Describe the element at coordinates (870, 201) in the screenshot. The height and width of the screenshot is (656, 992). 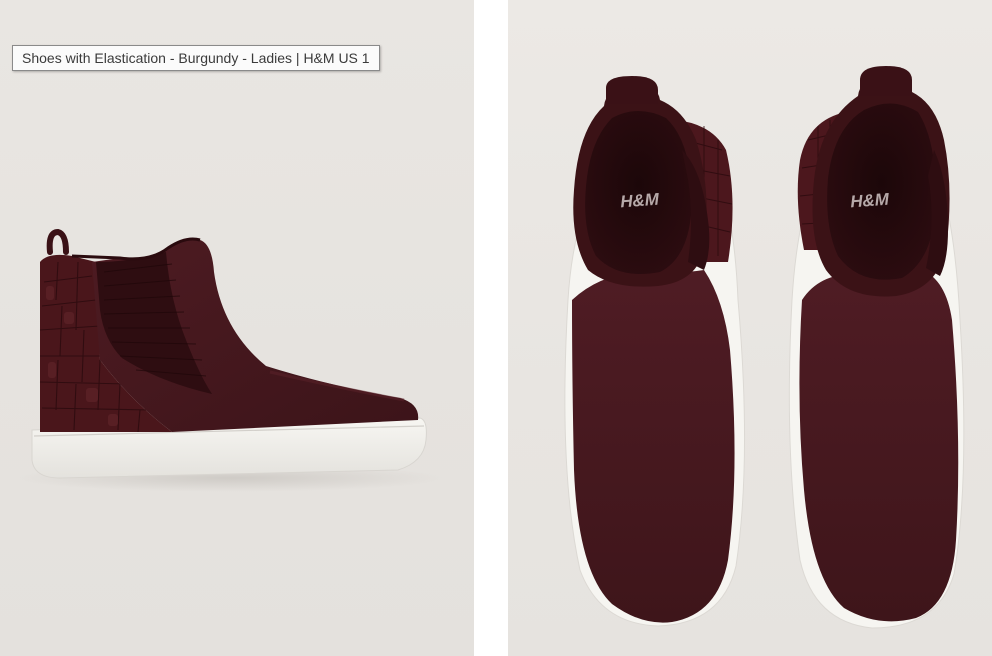
I see `insole-logo-right: H&M` at that location.